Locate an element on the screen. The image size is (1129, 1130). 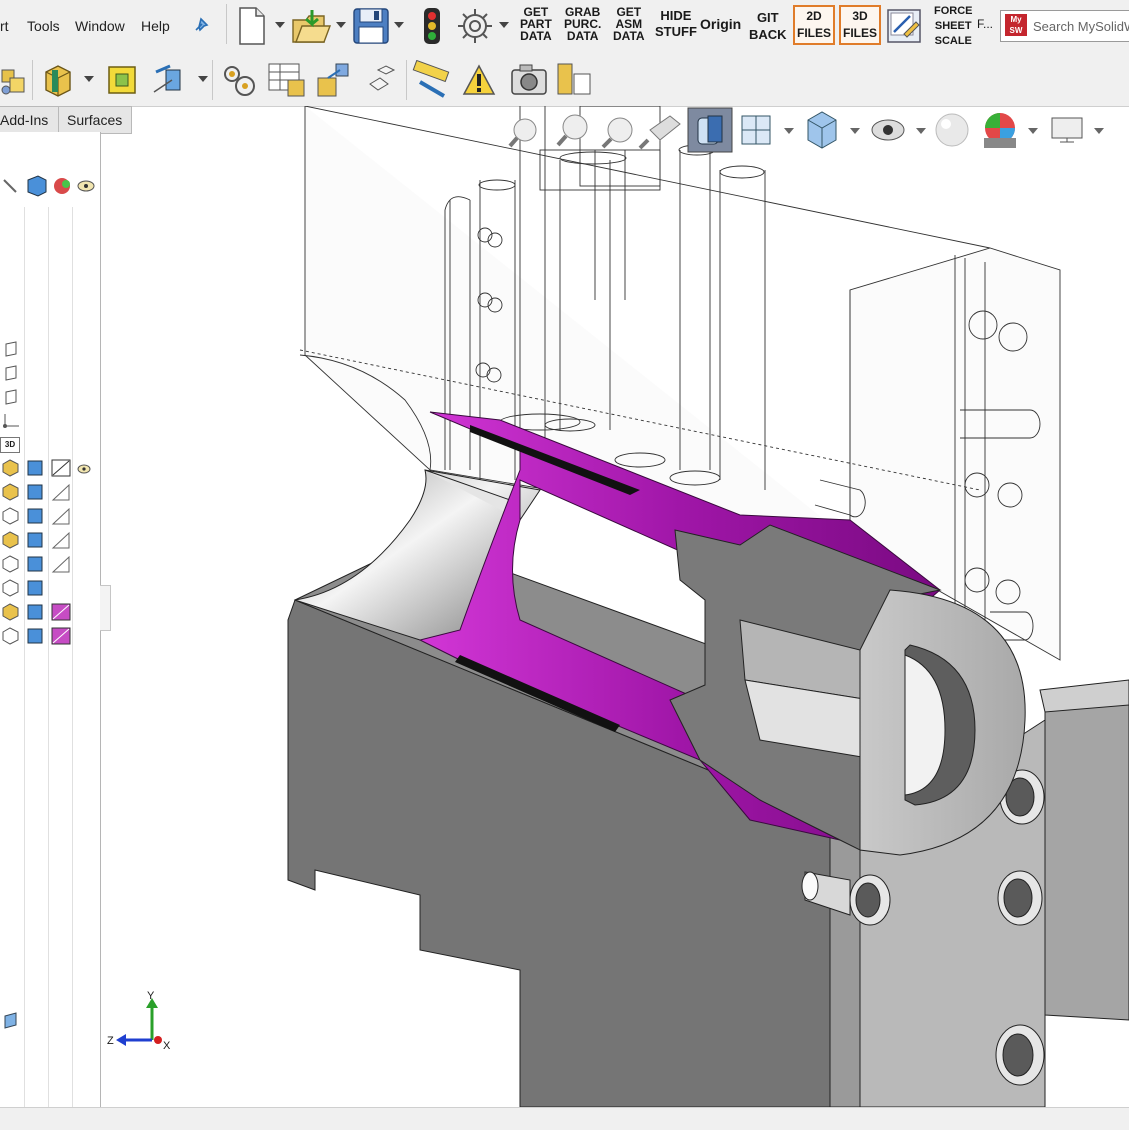
component-dropdown-icon is located at coordinates (89, 79).